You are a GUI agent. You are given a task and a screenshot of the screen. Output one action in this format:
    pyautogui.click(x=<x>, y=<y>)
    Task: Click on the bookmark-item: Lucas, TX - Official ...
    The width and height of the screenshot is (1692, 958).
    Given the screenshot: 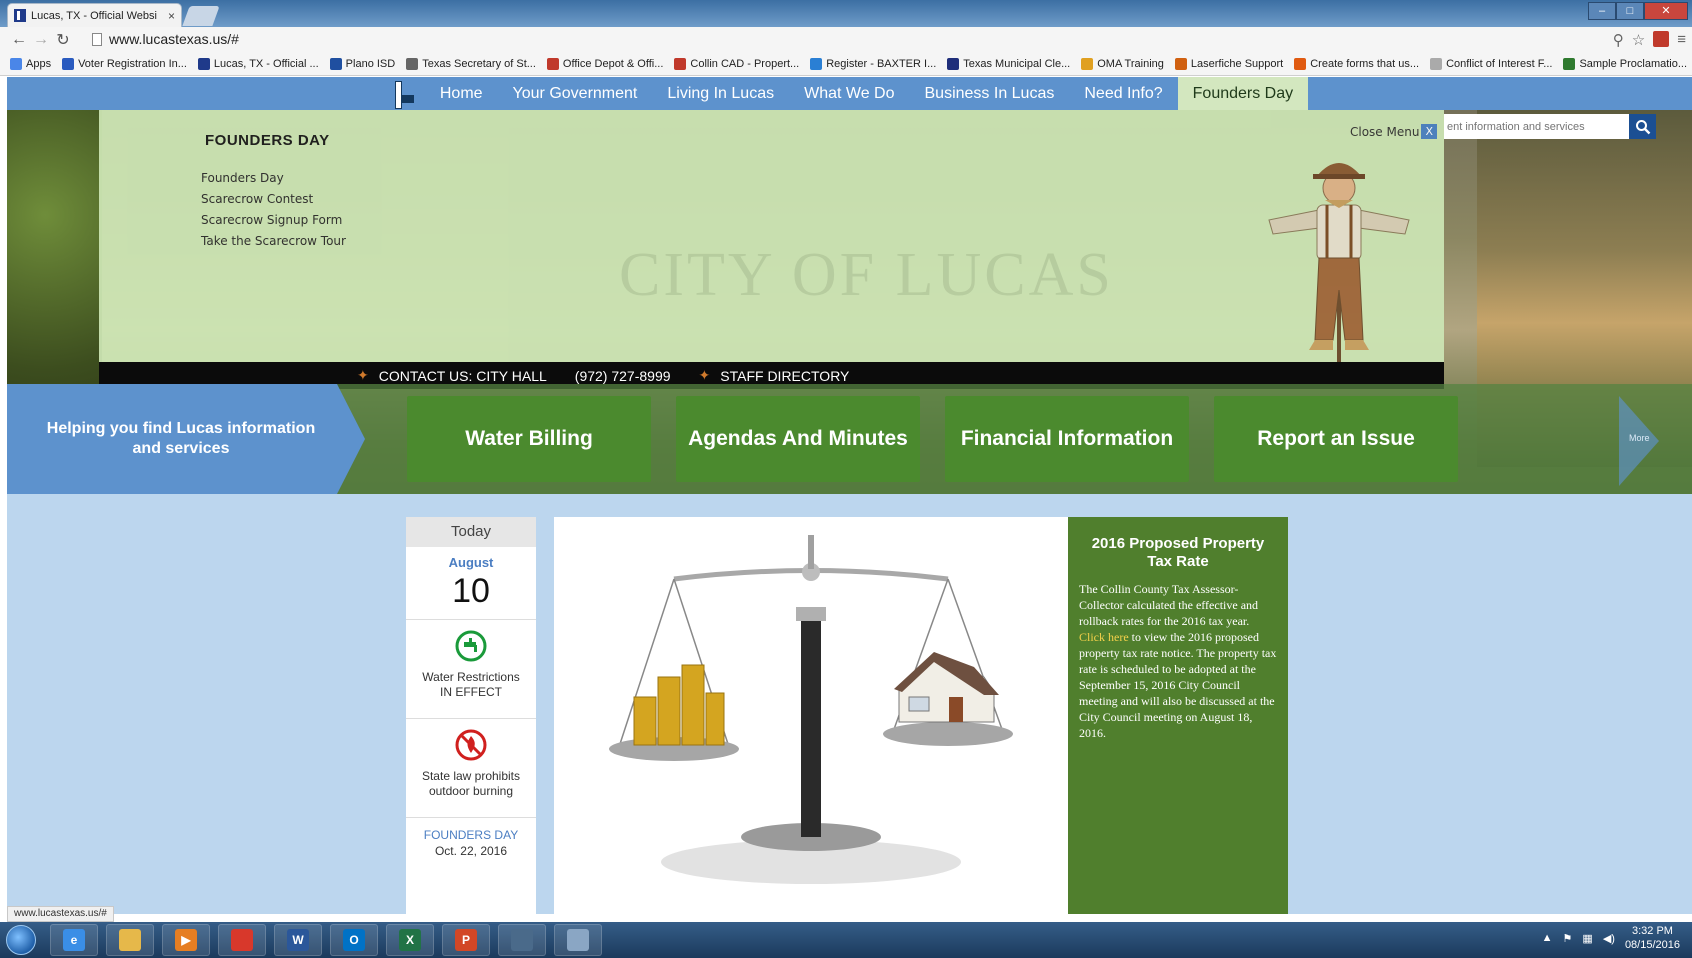 What is the action you would take?
    pyautogui.click(x=258, y=64)
    